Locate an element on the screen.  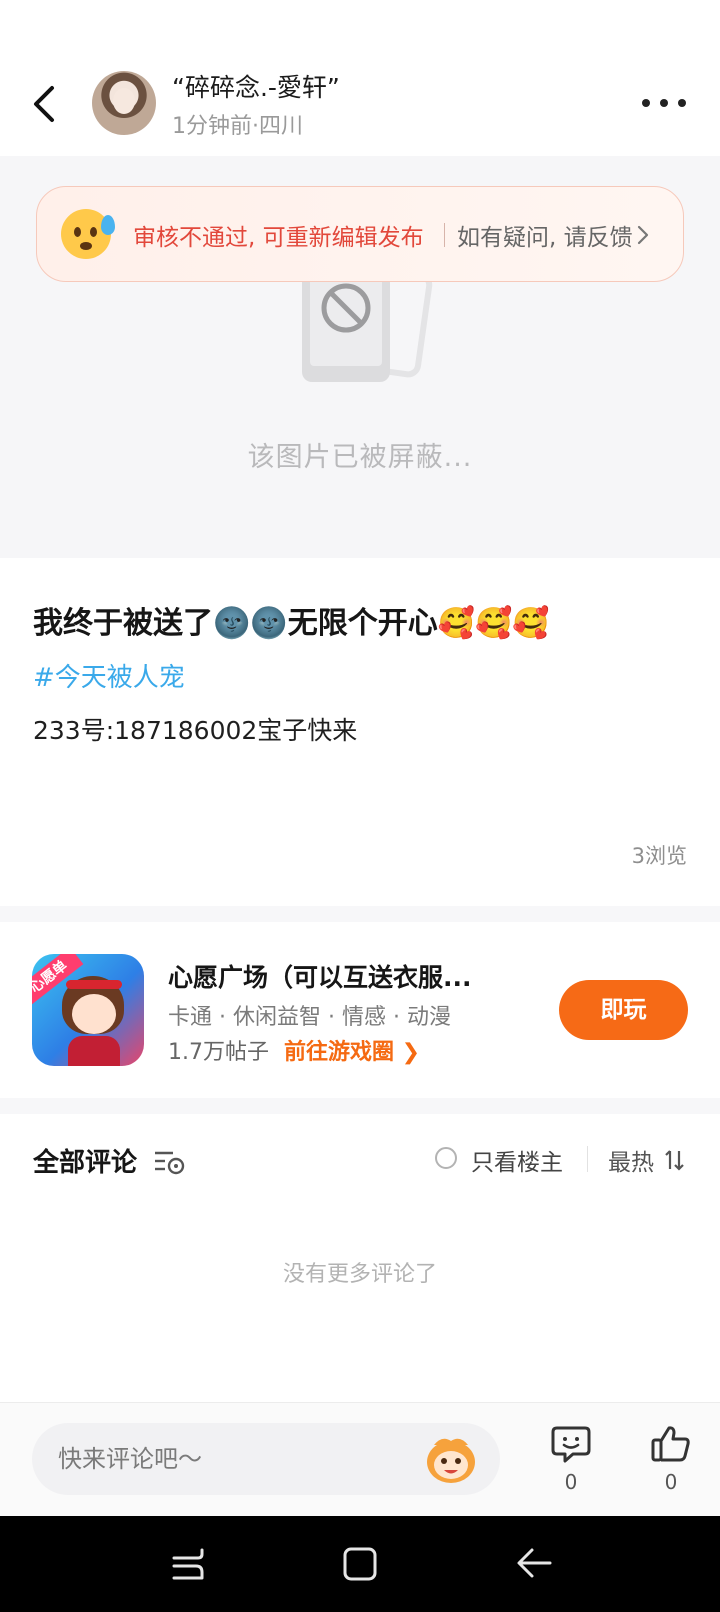
review-status-text: 审核不通过, 可重新编辑发布 is located at coordinates (278, 238).